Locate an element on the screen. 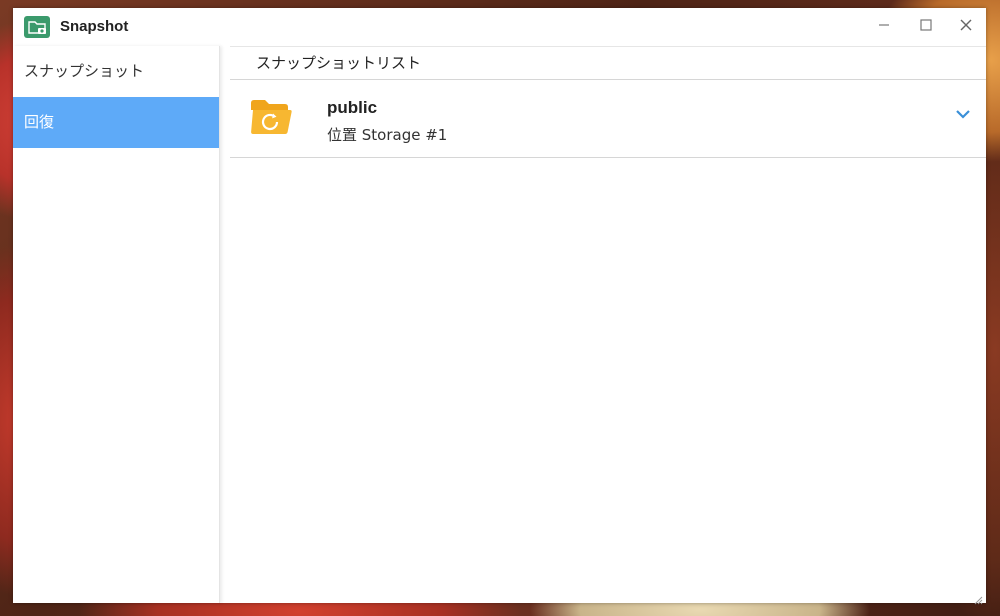 This screenshot has width=1000, height=616. resize-grip-icon is located at coordinates (978, 597).